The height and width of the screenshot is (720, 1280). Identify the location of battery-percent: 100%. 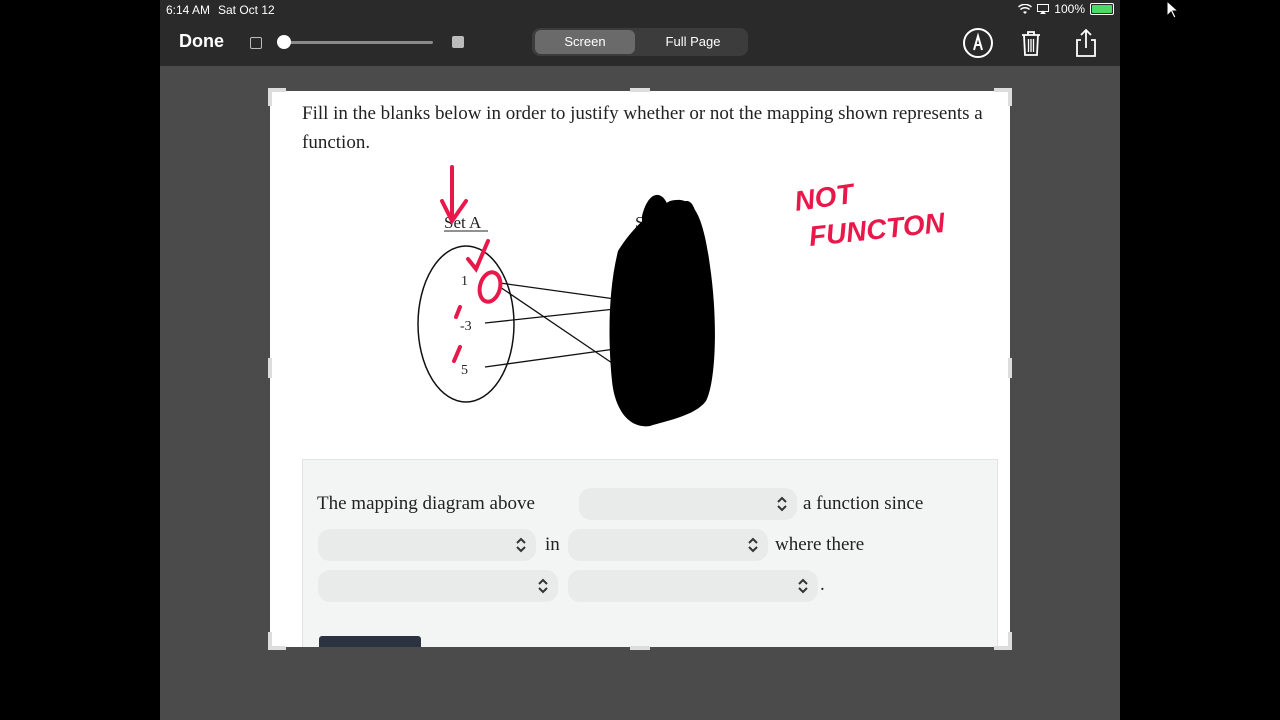
(1069, 9).